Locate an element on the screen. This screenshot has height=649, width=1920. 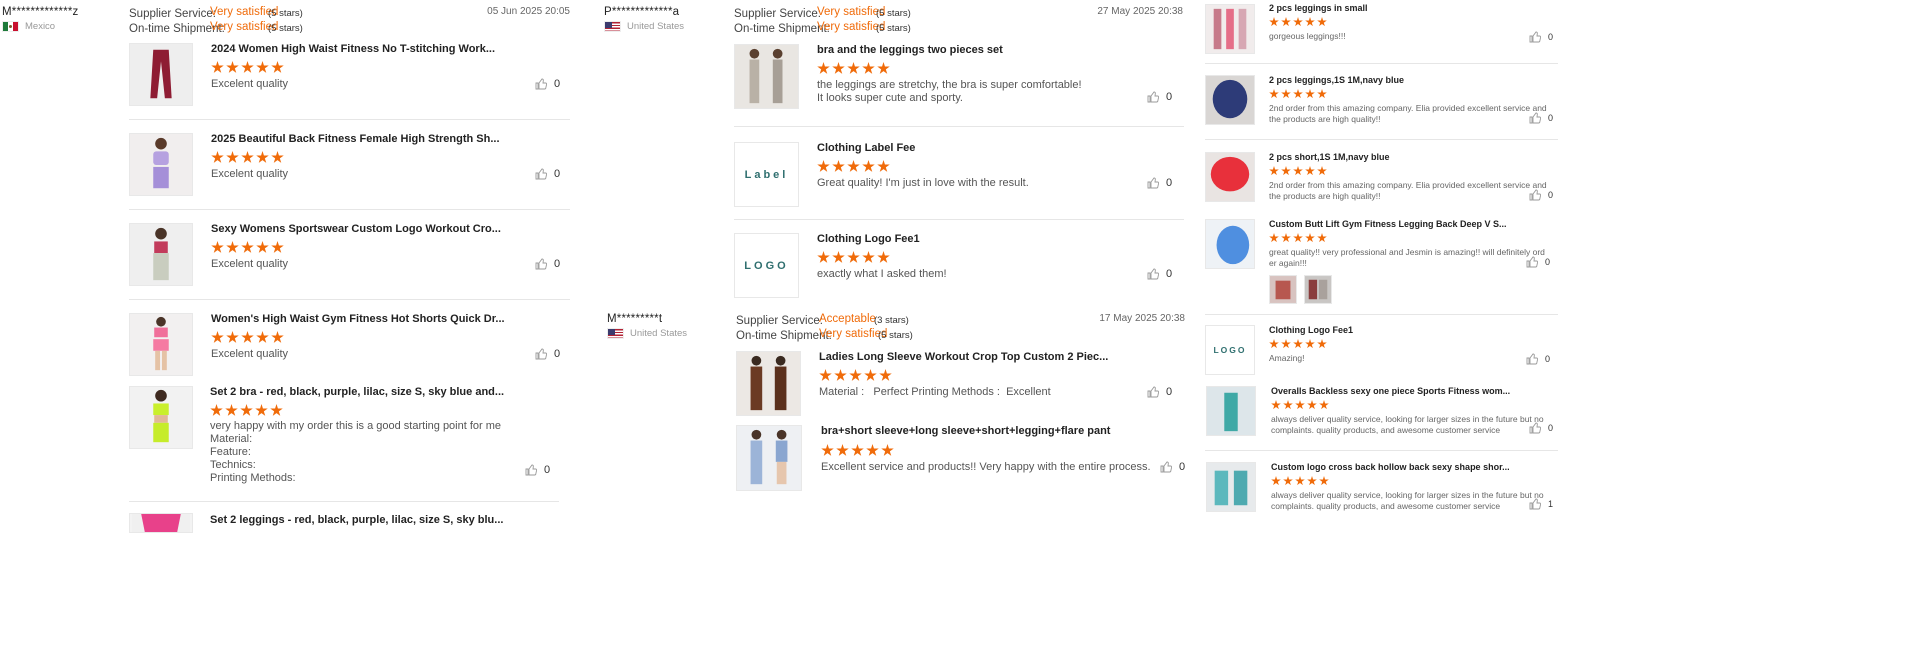
leggings-image is located at coordinates (161, 74).